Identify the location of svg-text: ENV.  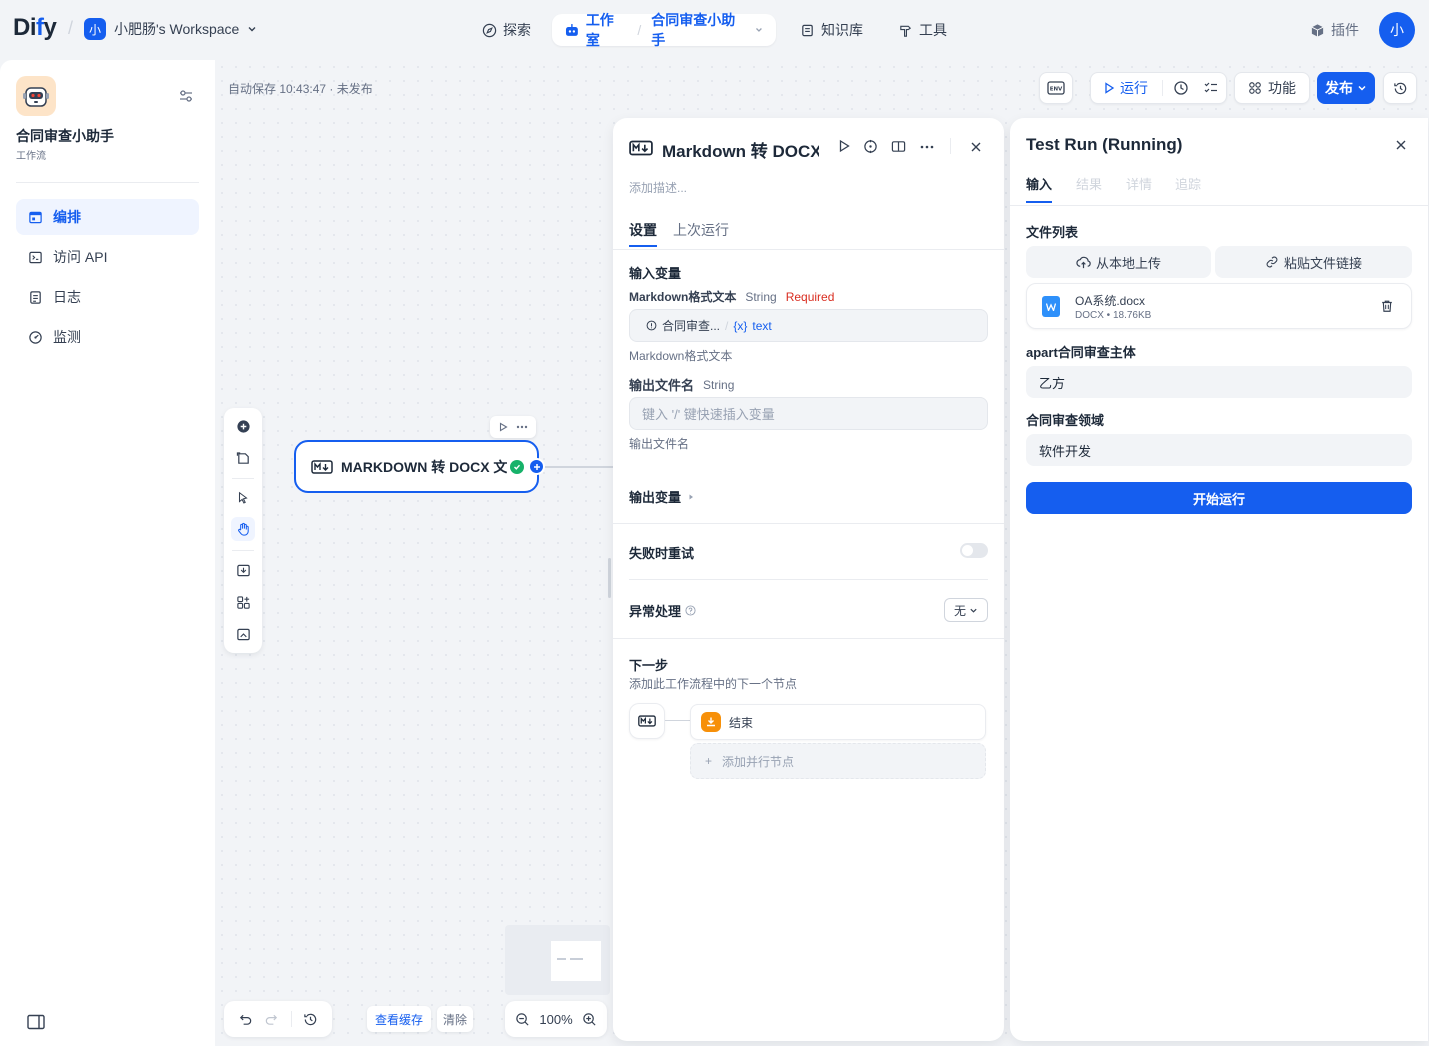
(1056, 90).